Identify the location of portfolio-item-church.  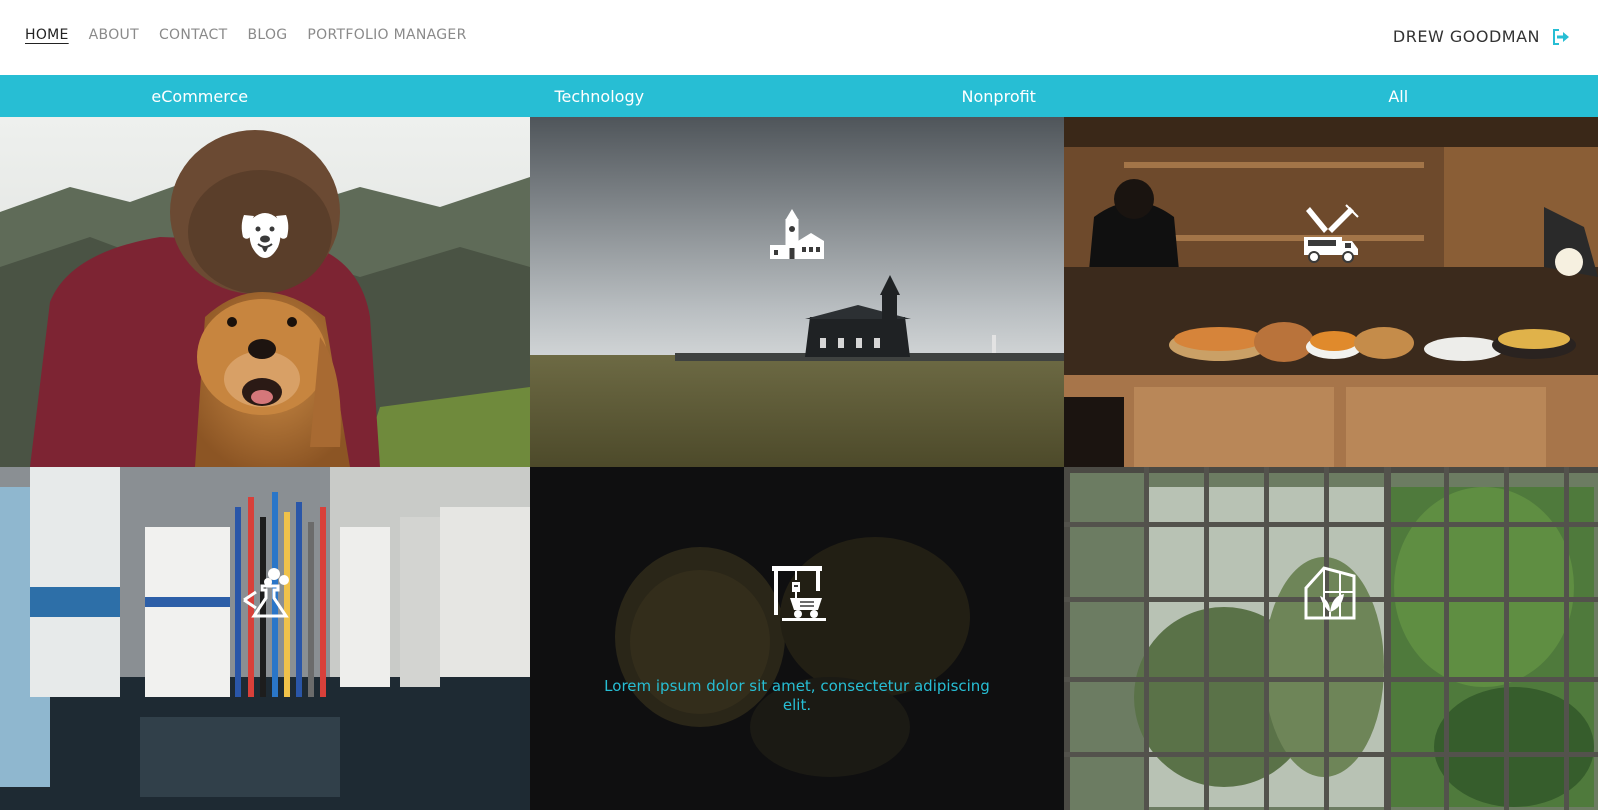
(797, 292).